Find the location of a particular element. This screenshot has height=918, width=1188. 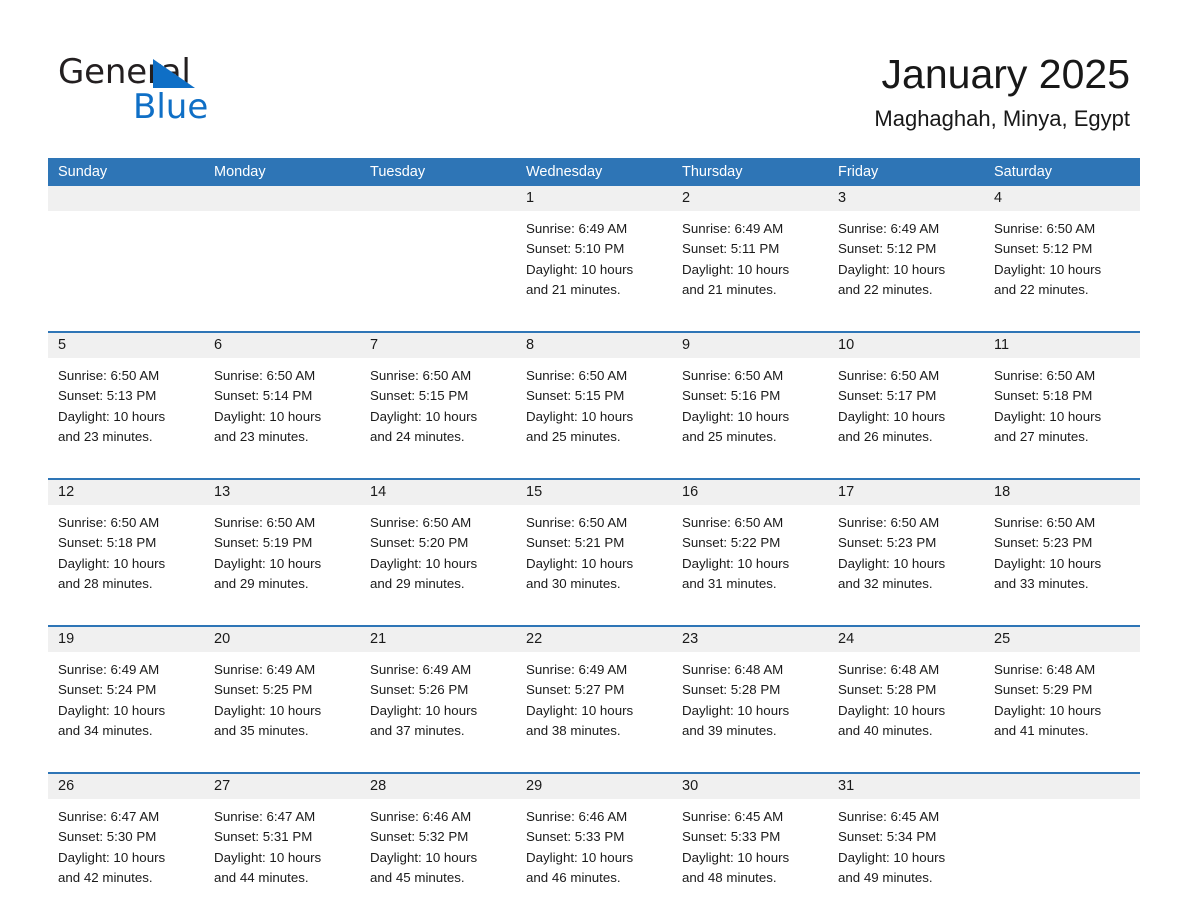

day-detail-line: Sunrise: 6:47 AM is located at coordinates (265, 816).